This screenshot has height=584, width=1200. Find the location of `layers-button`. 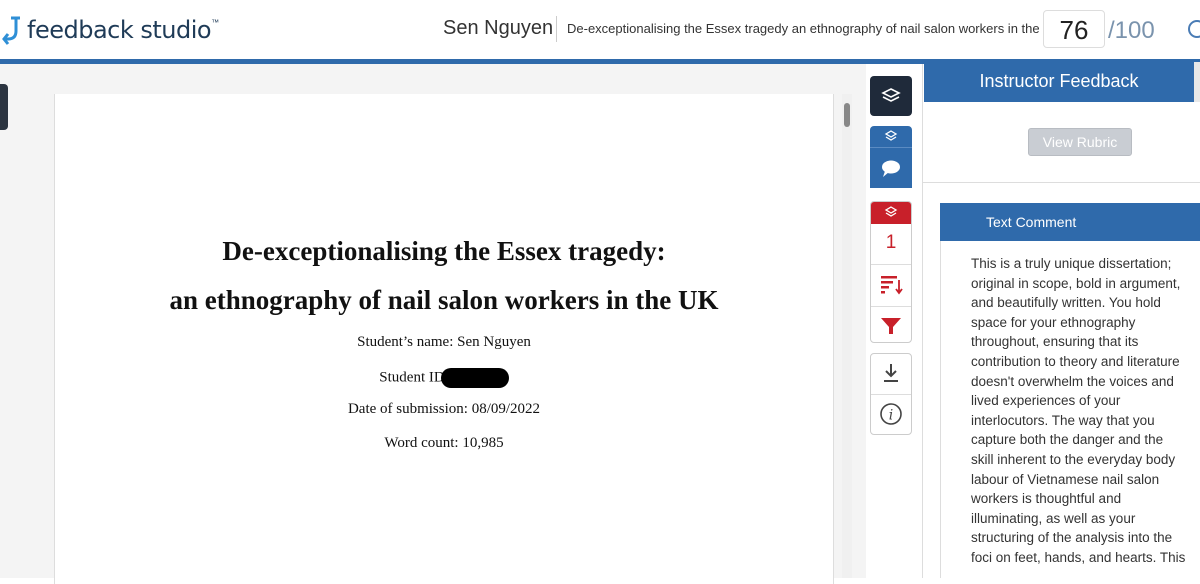

layers-button is located at coordinates (891, 96).